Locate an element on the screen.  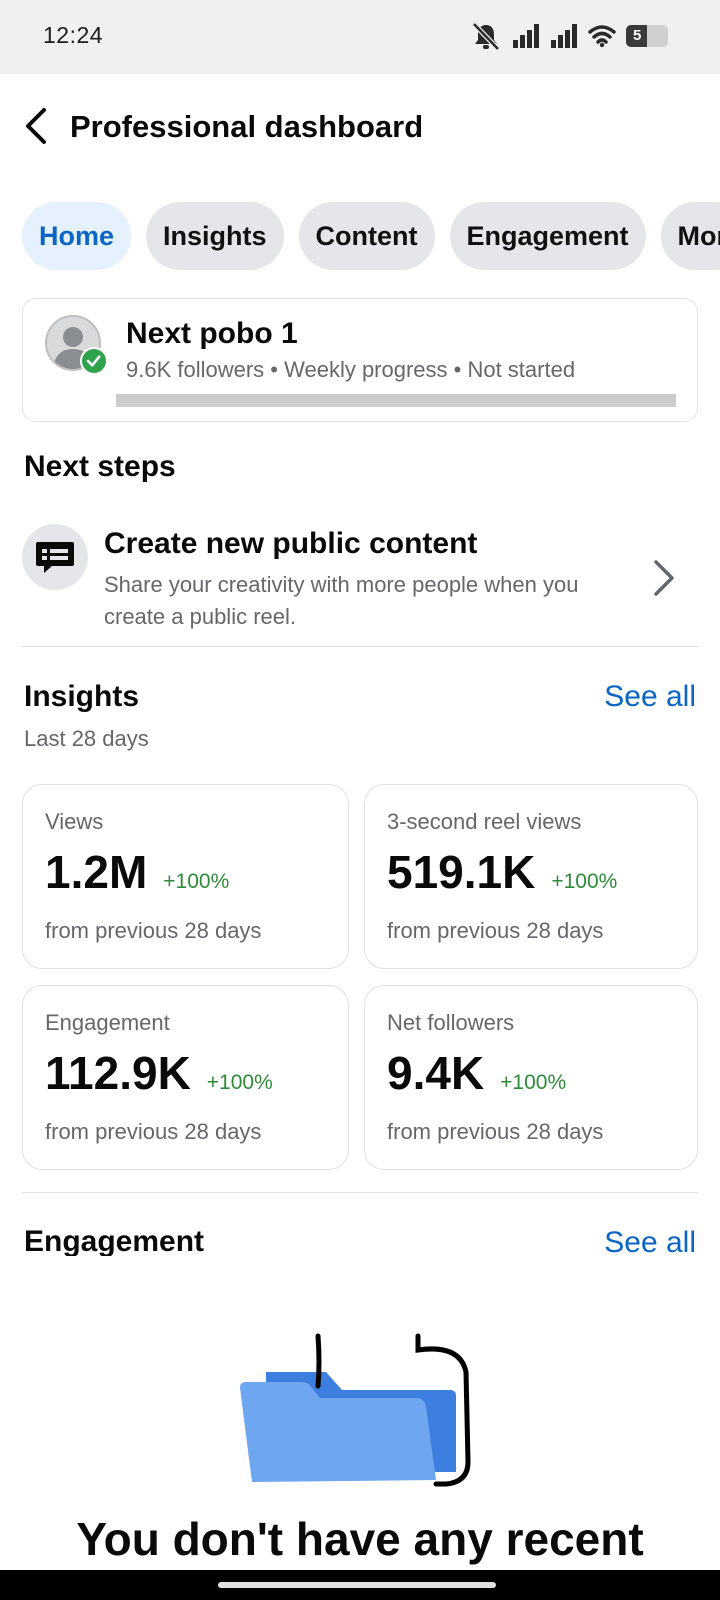
battery-icon: 5 is located at coordinates (647, 36).